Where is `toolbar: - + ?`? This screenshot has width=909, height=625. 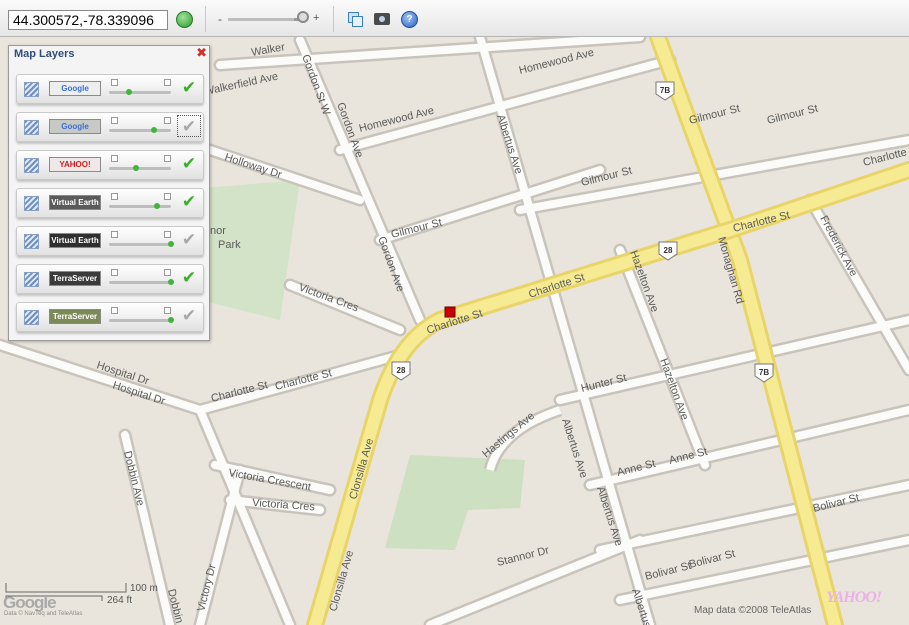 toolbar: - + ? is located at coordinates (454, 18).